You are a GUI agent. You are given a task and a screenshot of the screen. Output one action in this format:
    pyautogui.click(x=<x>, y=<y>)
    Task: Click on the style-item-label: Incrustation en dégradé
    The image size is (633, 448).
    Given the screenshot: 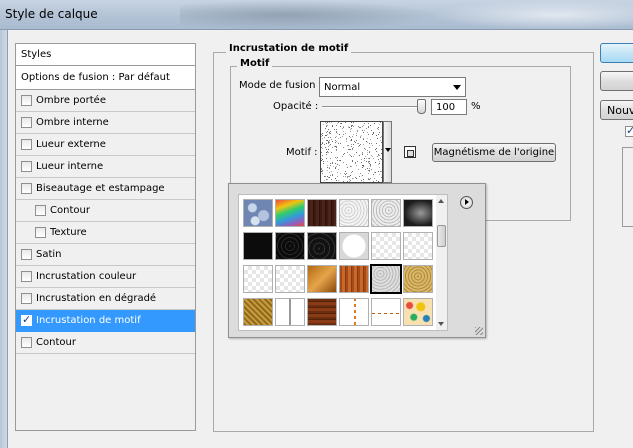 What is the action you would take?
    pyautogui.click(x=96, y=298)
    